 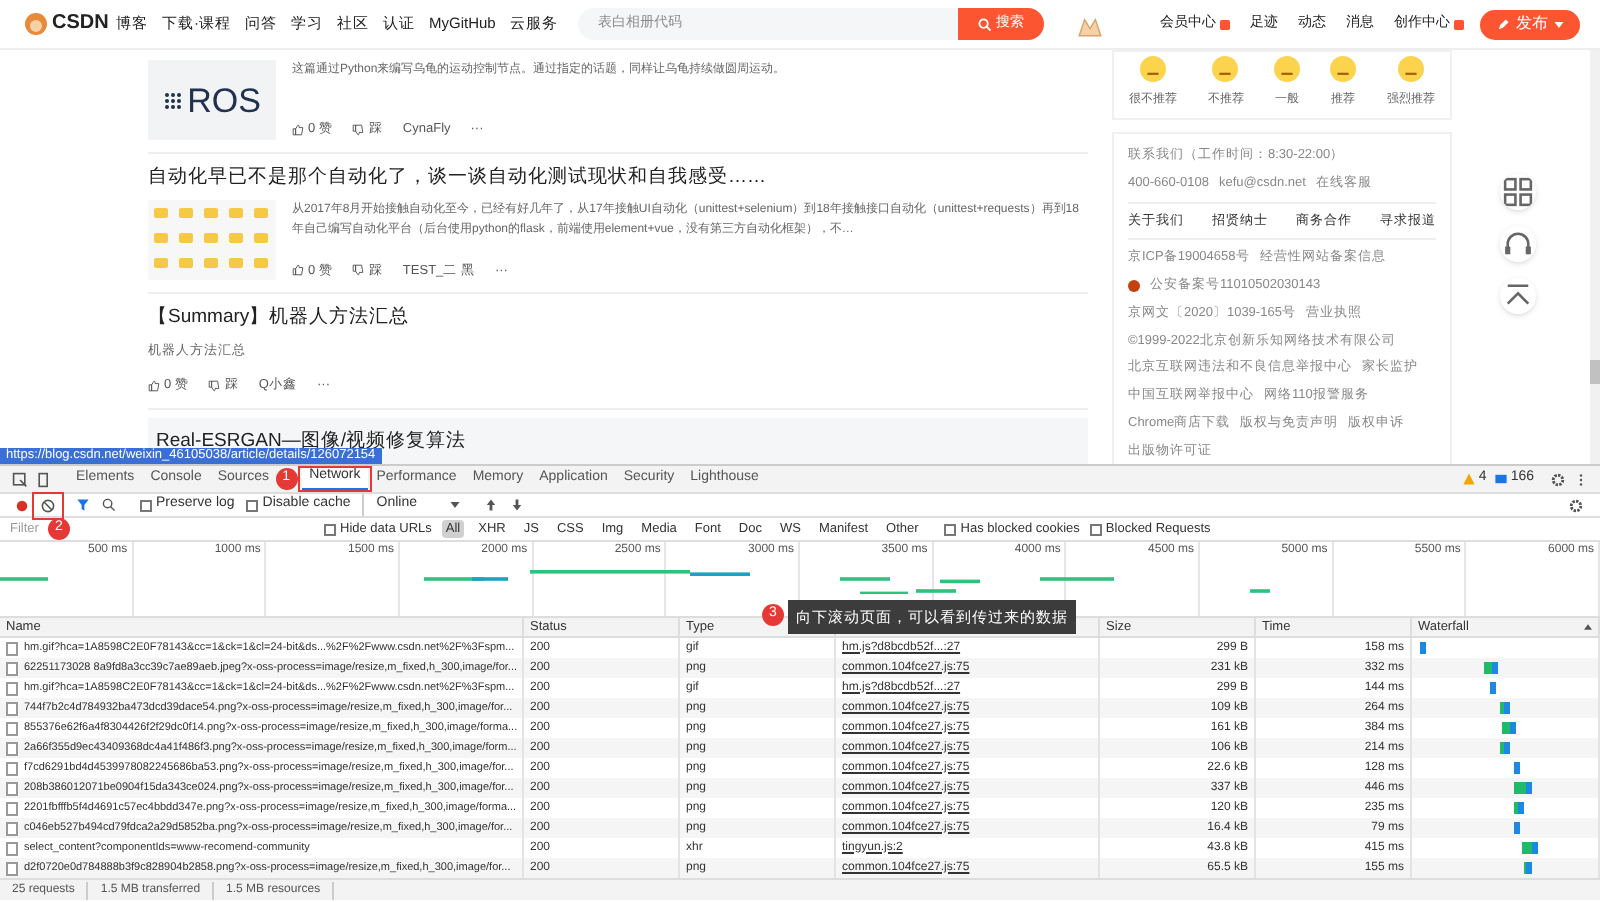 I want to click on article-title: 【Summary】机器人方法汇总, so click(x=618, y=318).